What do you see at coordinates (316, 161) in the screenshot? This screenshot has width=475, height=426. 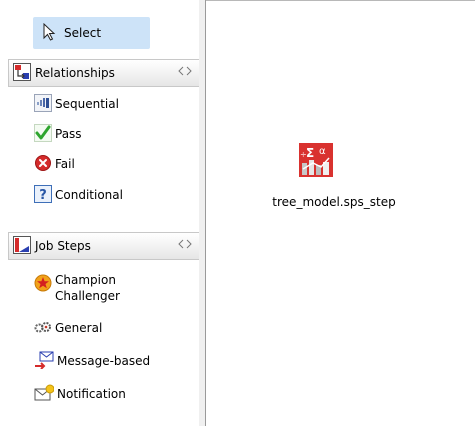 I see `sps-step-icon: Σ α ÷` at bounding box center [316, 161].